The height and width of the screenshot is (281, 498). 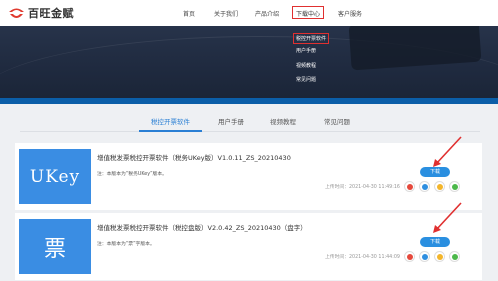 I want to click on nav-products: 产品介绍, so click(x=267, y=13).